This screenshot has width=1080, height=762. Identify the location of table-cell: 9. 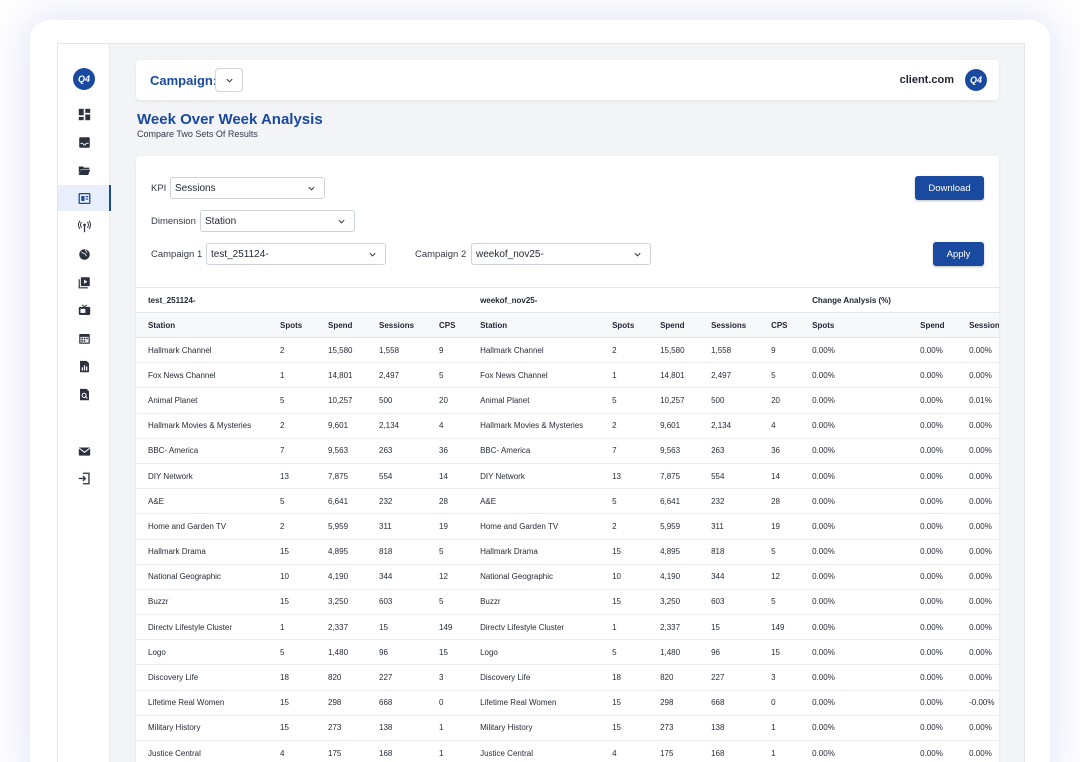
(448, 350).